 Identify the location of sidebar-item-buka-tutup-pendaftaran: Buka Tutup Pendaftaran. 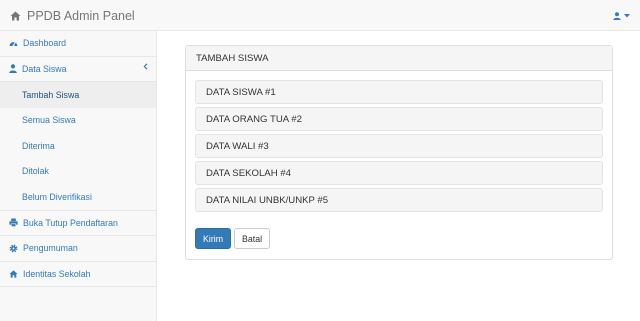
(78, 223).